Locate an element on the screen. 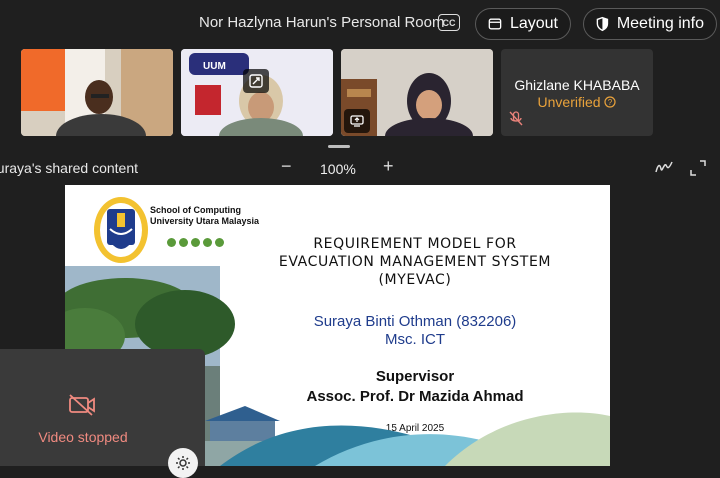 This screenshot has height=478, width=720. shared-content-label: ng Suraya's shared content is located at coordinates (69, 168).